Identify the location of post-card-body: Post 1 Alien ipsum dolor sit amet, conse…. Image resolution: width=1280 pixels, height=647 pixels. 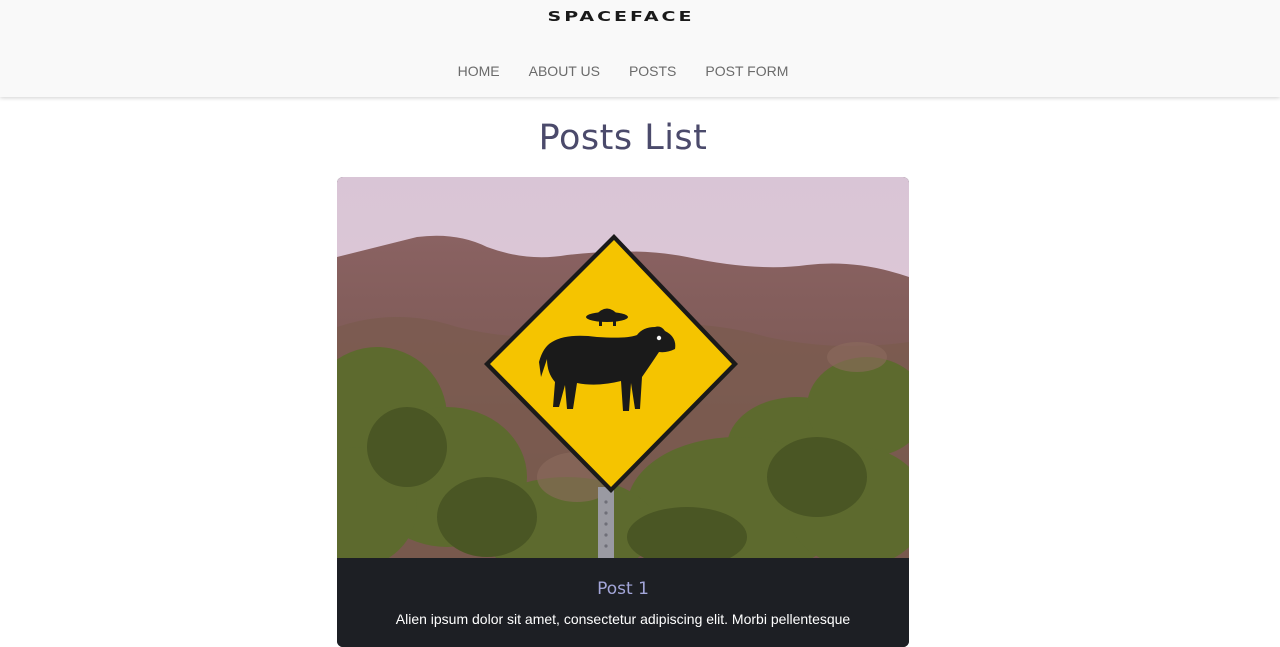
(623, 602).